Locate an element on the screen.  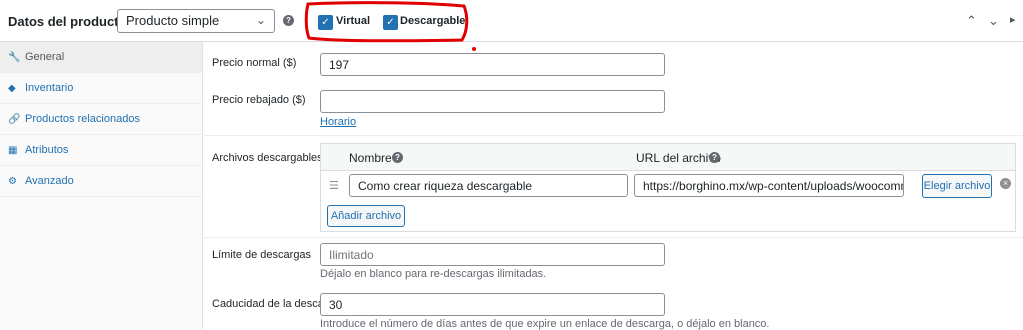
download-expiry-input: 30 is located at coordinates (492, 304).